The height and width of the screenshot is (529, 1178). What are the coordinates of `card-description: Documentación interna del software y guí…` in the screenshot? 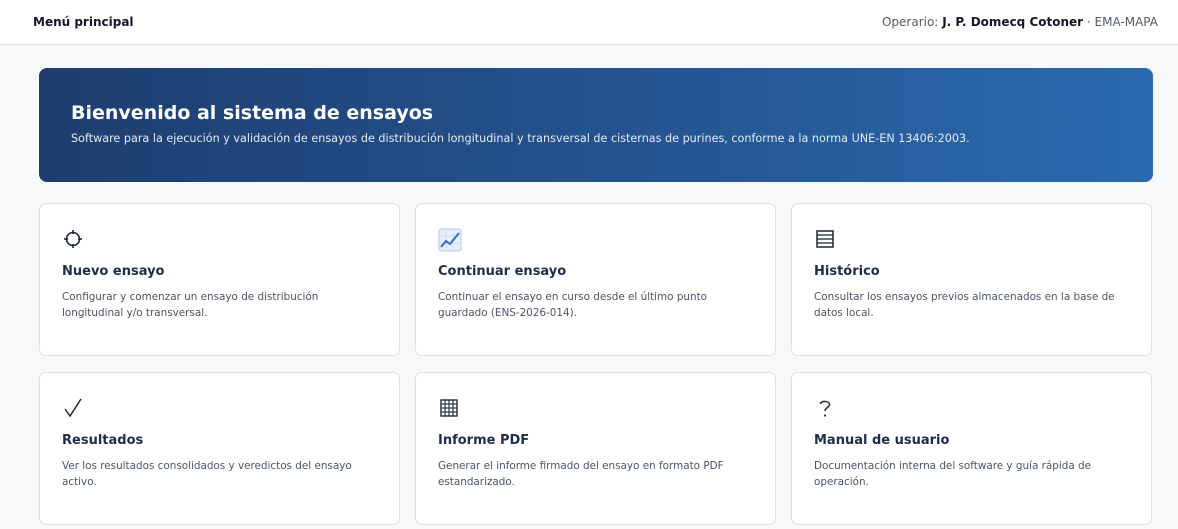 It's located at (952, 474).